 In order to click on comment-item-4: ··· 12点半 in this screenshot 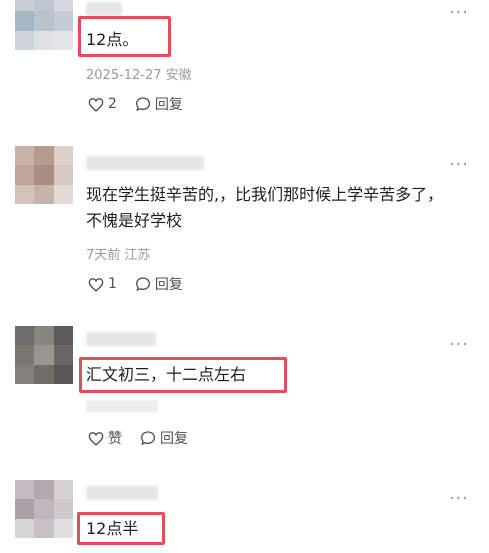, I will do `click(244, 513)`.